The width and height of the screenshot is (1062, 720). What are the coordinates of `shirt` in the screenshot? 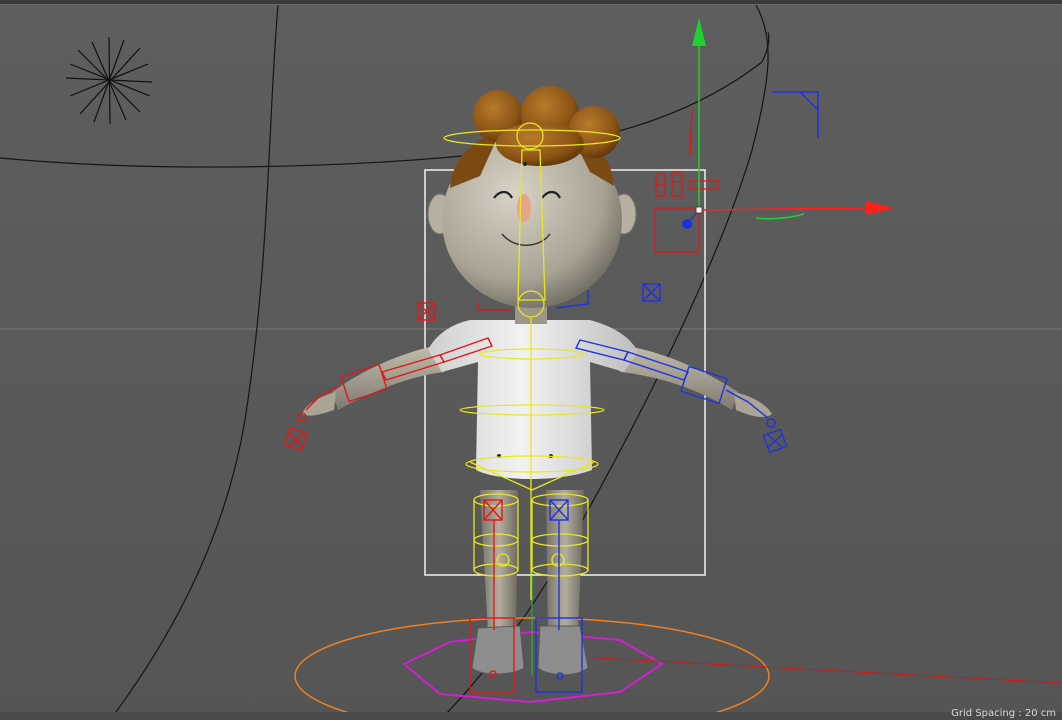 It's located at (533, 399).